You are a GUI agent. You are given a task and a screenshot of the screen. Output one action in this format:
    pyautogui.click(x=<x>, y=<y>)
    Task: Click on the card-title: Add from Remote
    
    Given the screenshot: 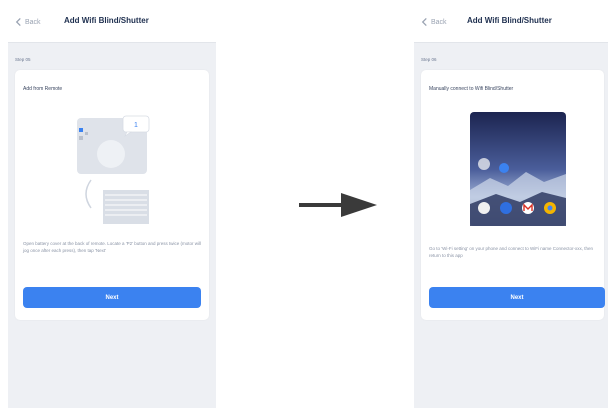 What is the action you would take?
    pyautogui.click(x=43, y=89)
    